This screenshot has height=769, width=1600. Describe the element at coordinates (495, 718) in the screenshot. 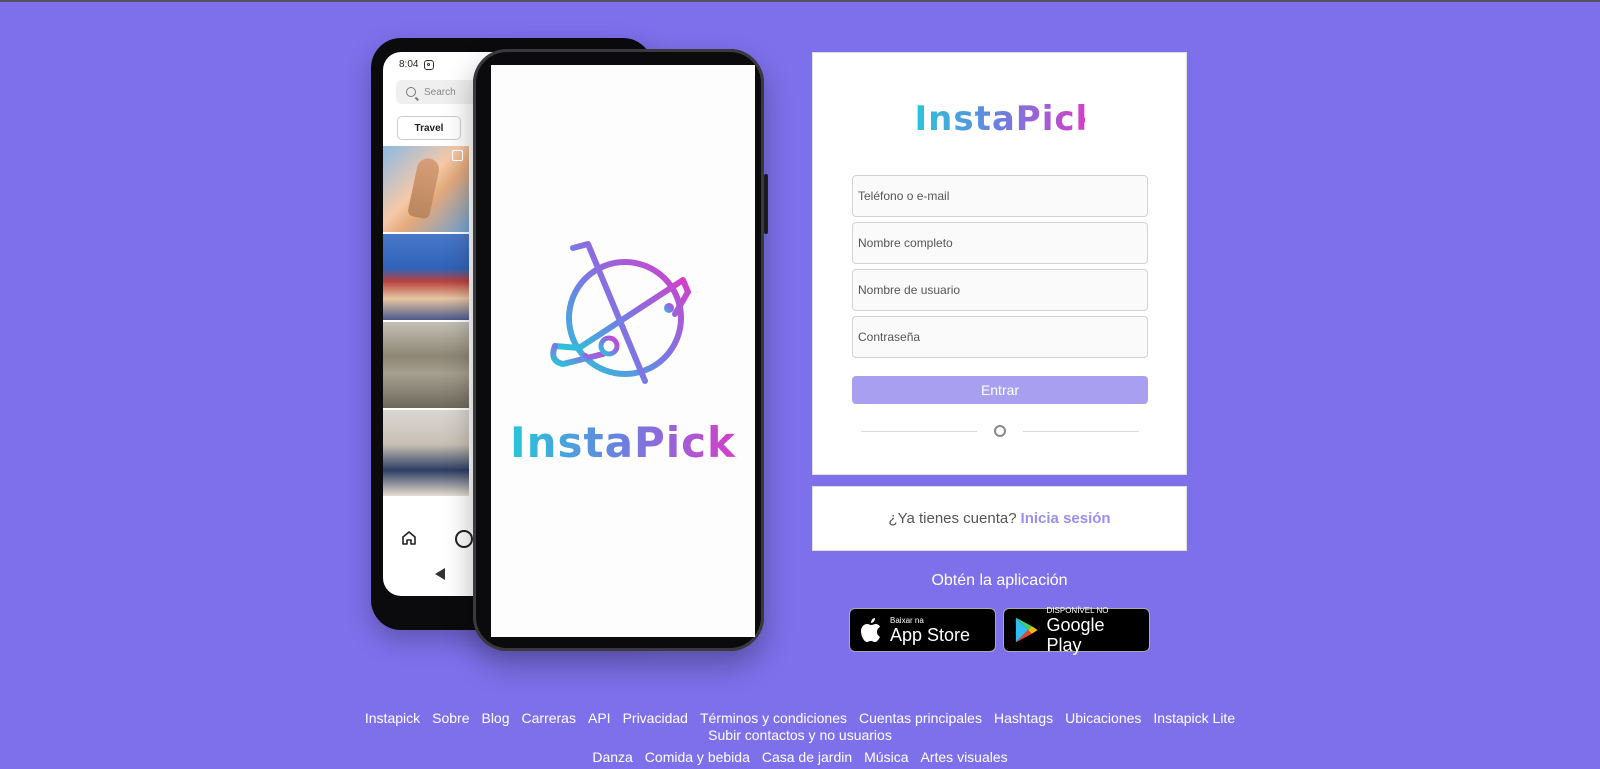

I see `footer-link-blog: Blog` at that location.